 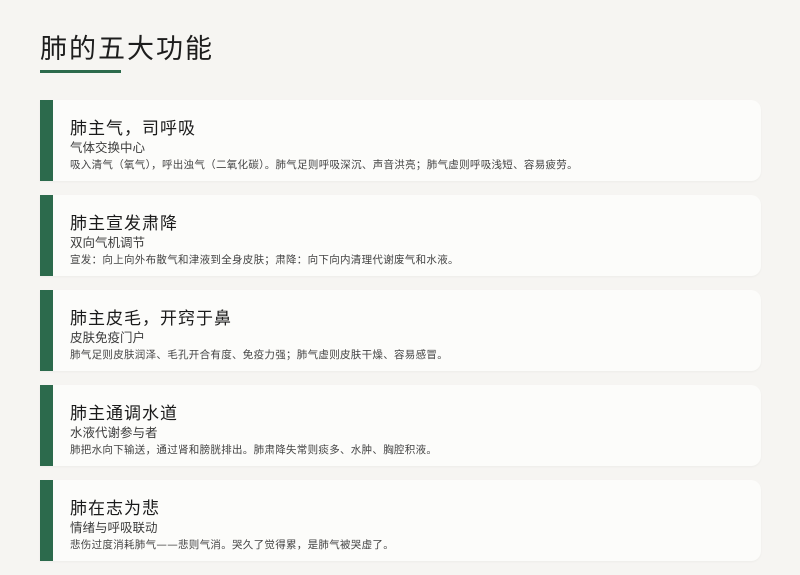 I want to click on card-description: 悲伤过度消耗肺气——悲则气消。哭久了觉得累，是肺气被哭虚了。, so click(x=232, y=545).